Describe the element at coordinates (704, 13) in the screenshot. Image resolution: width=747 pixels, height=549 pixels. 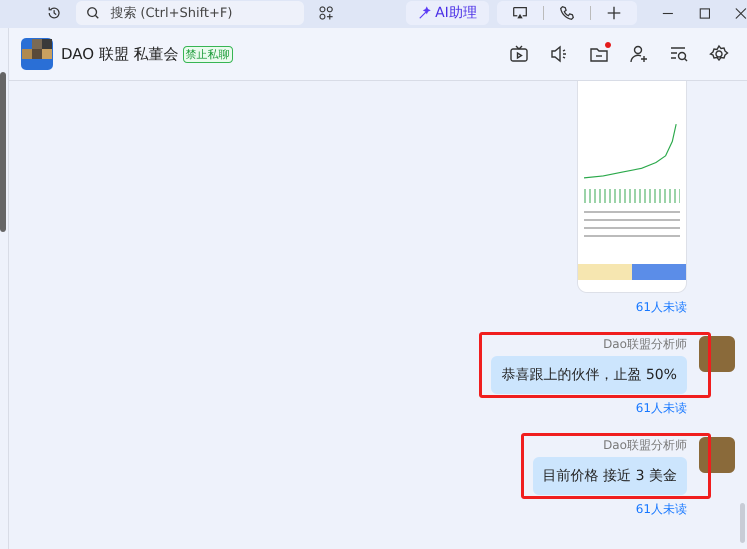
I see `maximize-icon` at that location.